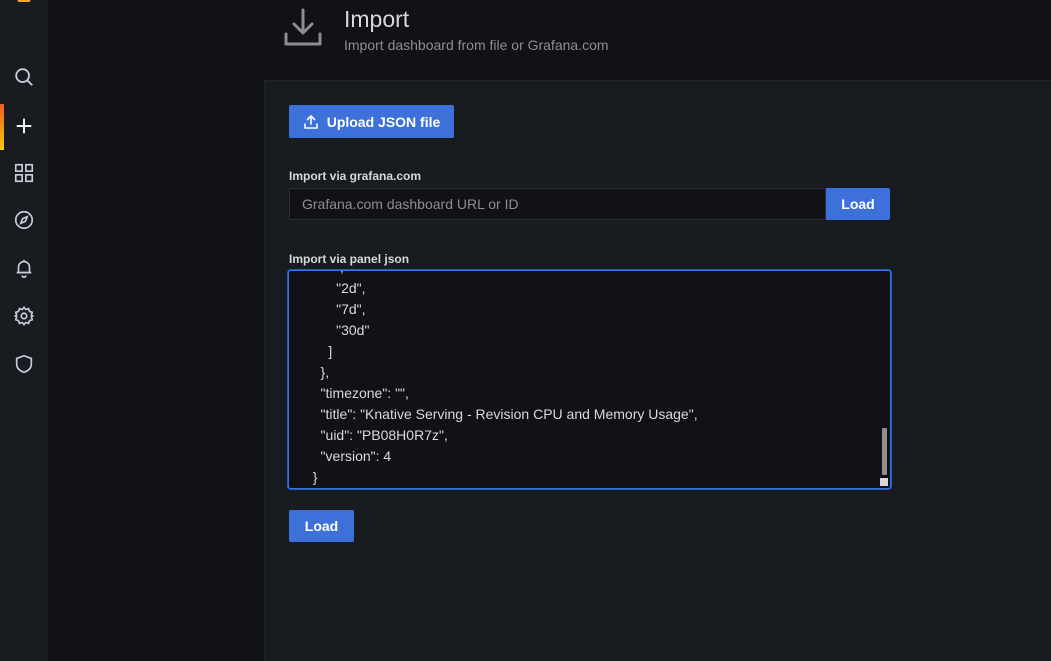  I want to click on bell-icon, so click(24, 268).